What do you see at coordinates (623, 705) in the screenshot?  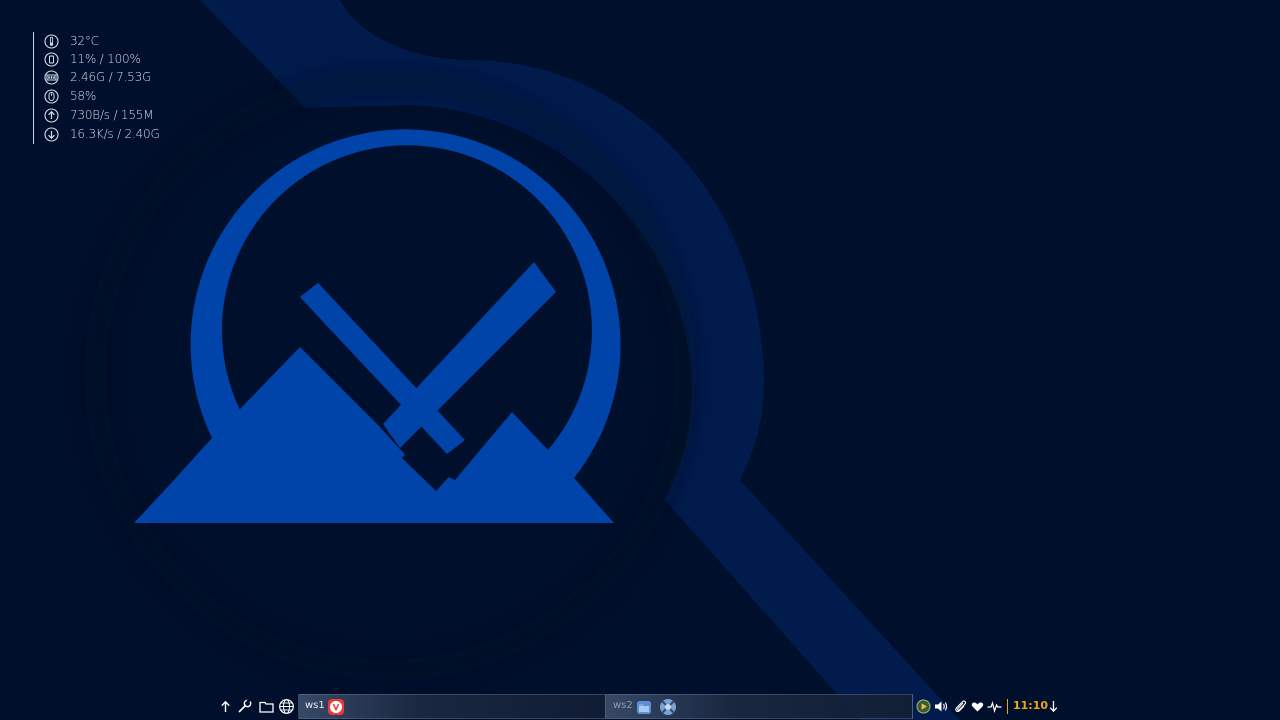 I see `workspace-2-label: ws2` at bounding box center [623, 705].